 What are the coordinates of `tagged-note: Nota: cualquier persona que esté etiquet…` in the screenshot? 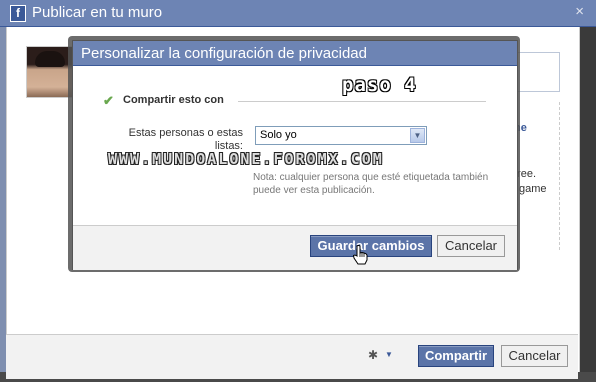 It's located at (371, 184).